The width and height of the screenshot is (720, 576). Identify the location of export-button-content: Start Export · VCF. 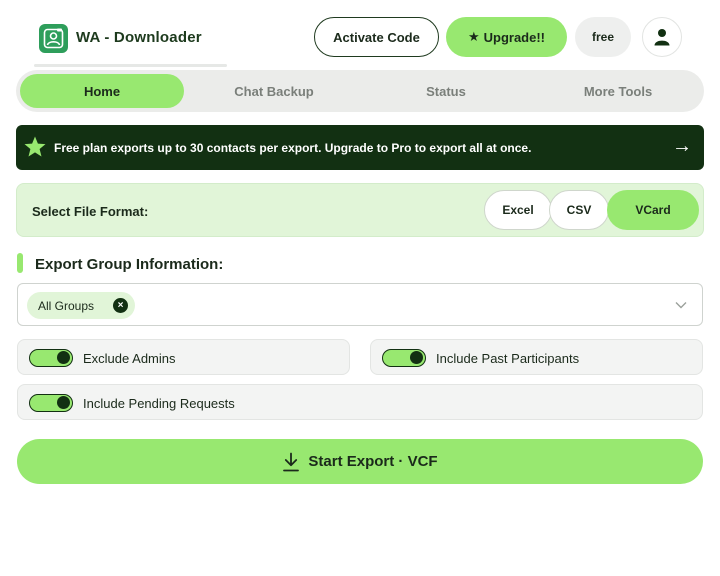
(360, 462).